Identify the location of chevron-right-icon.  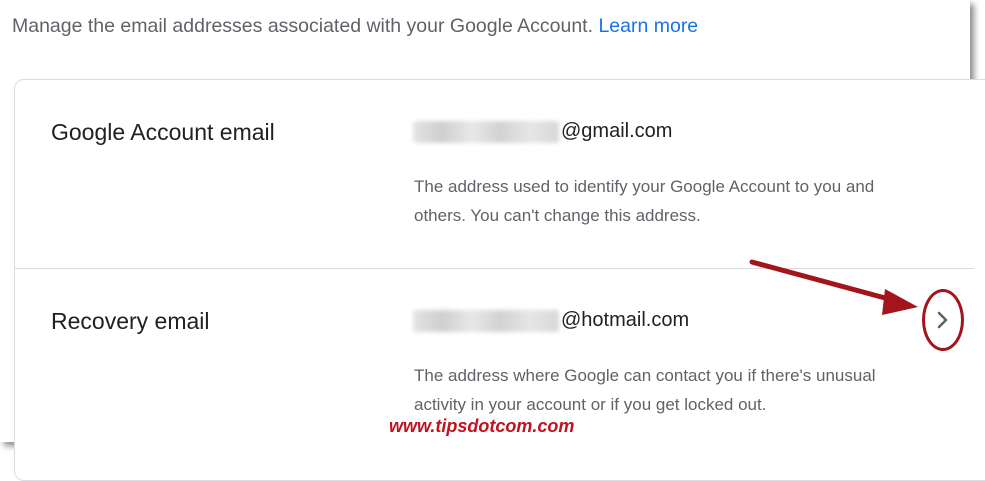
(942, 320).